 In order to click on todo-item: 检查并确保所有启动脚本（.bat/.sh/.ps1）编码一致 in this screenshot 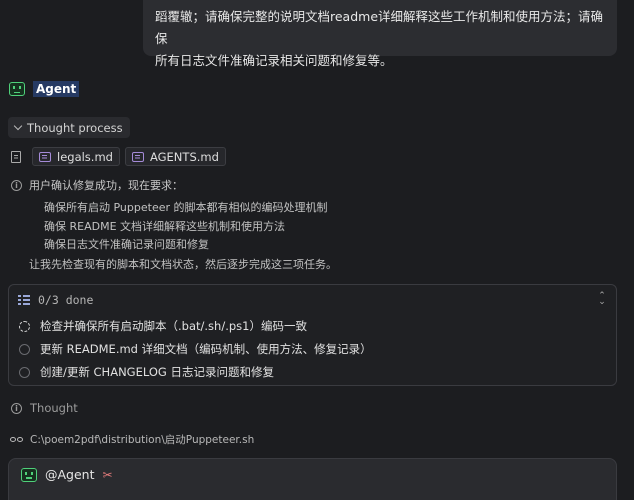, I will do `click(163, 326)`.